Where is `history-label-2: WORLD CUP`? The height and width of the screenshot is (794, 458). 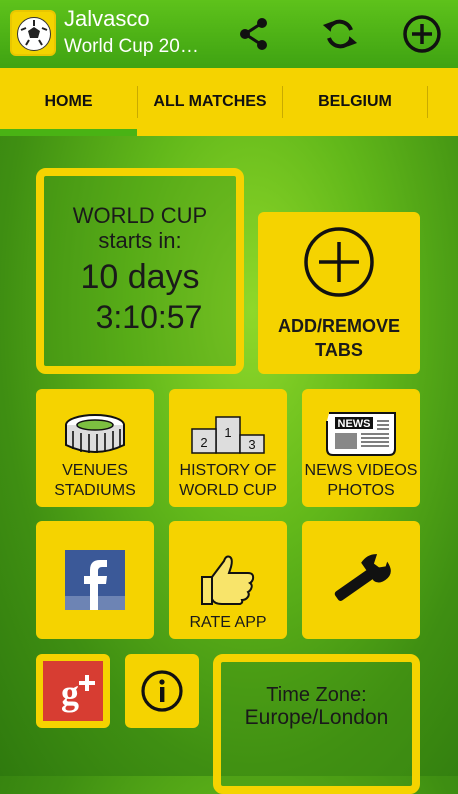 history-label-2: WORLD CUP is located at coordinates (228, 490).